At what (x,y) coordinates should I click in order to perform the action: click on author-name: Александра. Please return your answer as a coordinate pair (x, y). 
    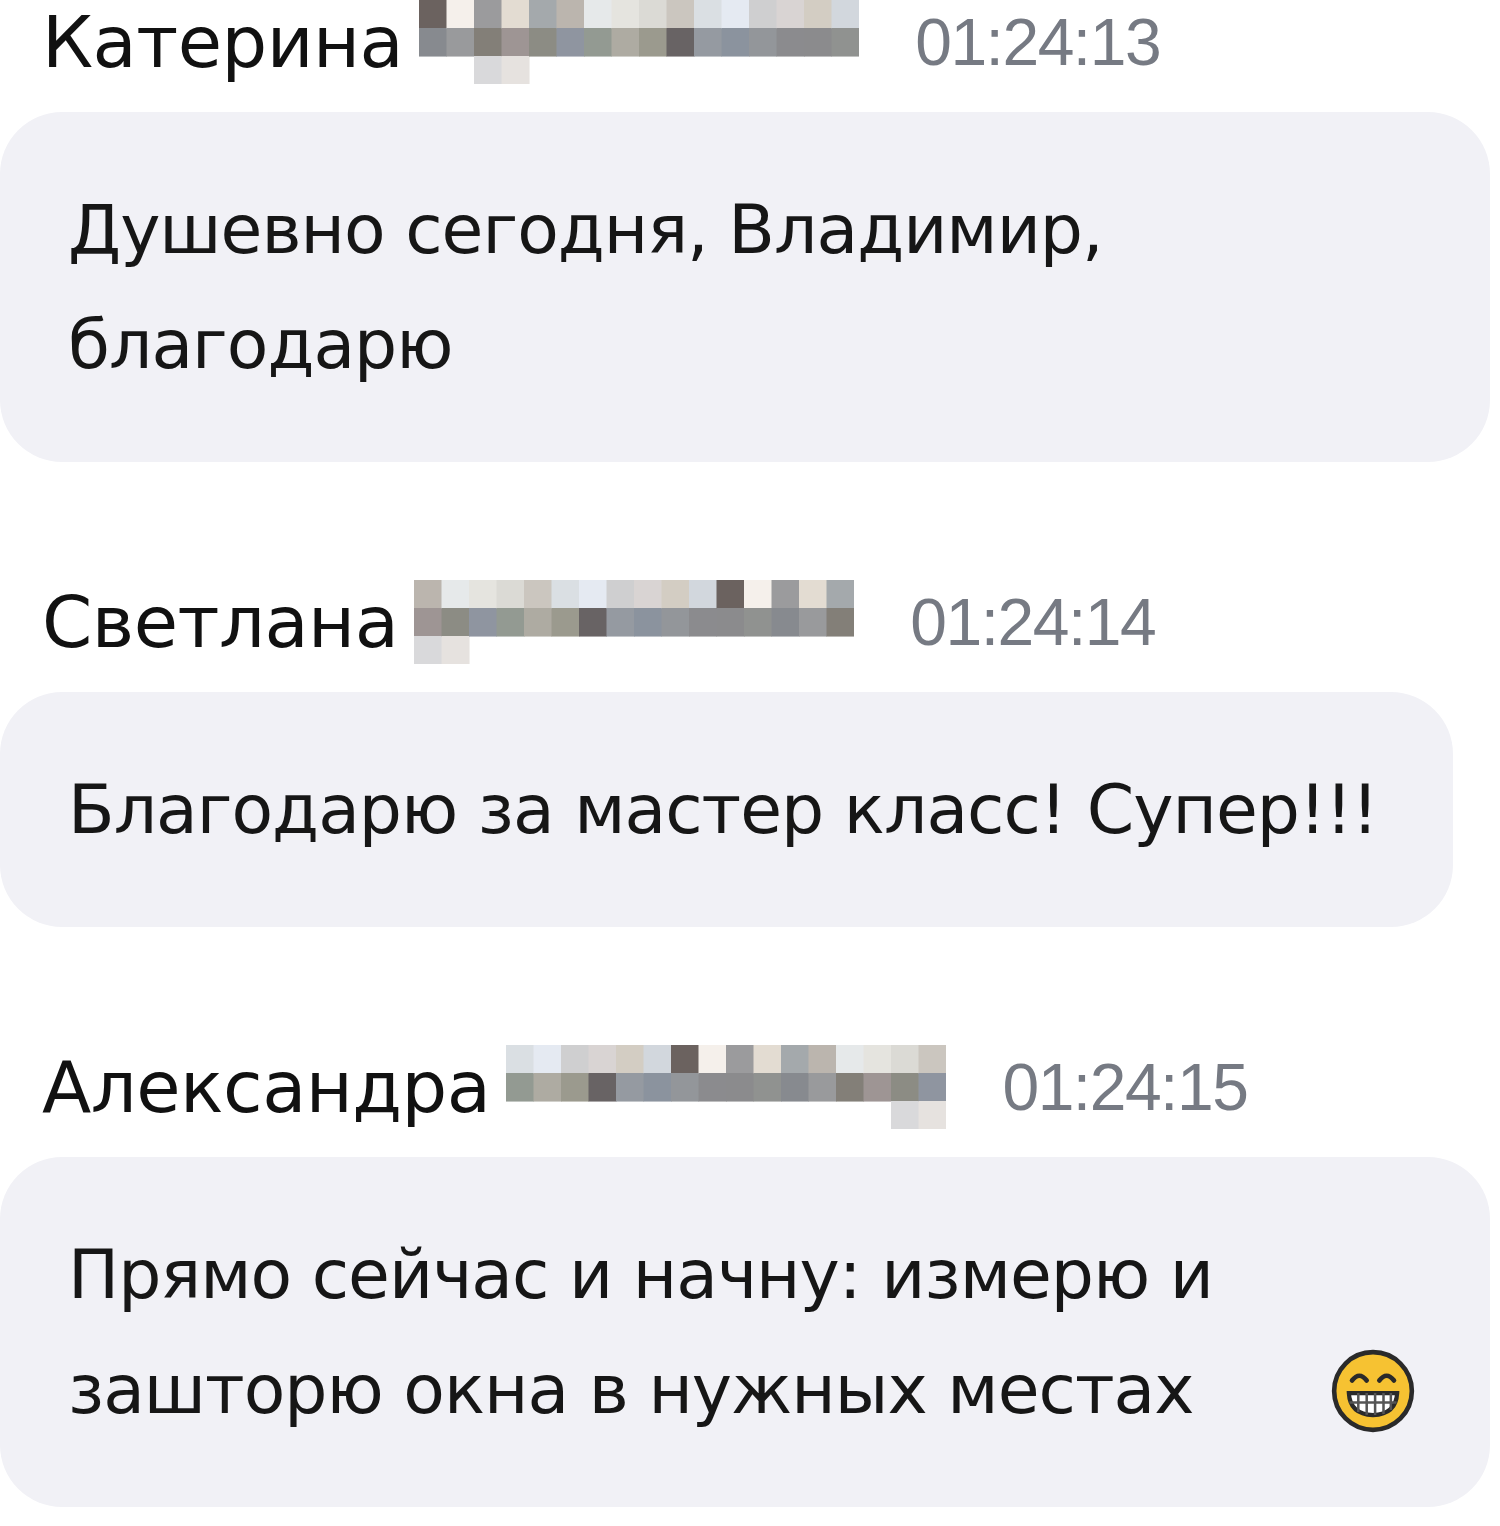
    Looking at the image, I should click on (266, 1087).